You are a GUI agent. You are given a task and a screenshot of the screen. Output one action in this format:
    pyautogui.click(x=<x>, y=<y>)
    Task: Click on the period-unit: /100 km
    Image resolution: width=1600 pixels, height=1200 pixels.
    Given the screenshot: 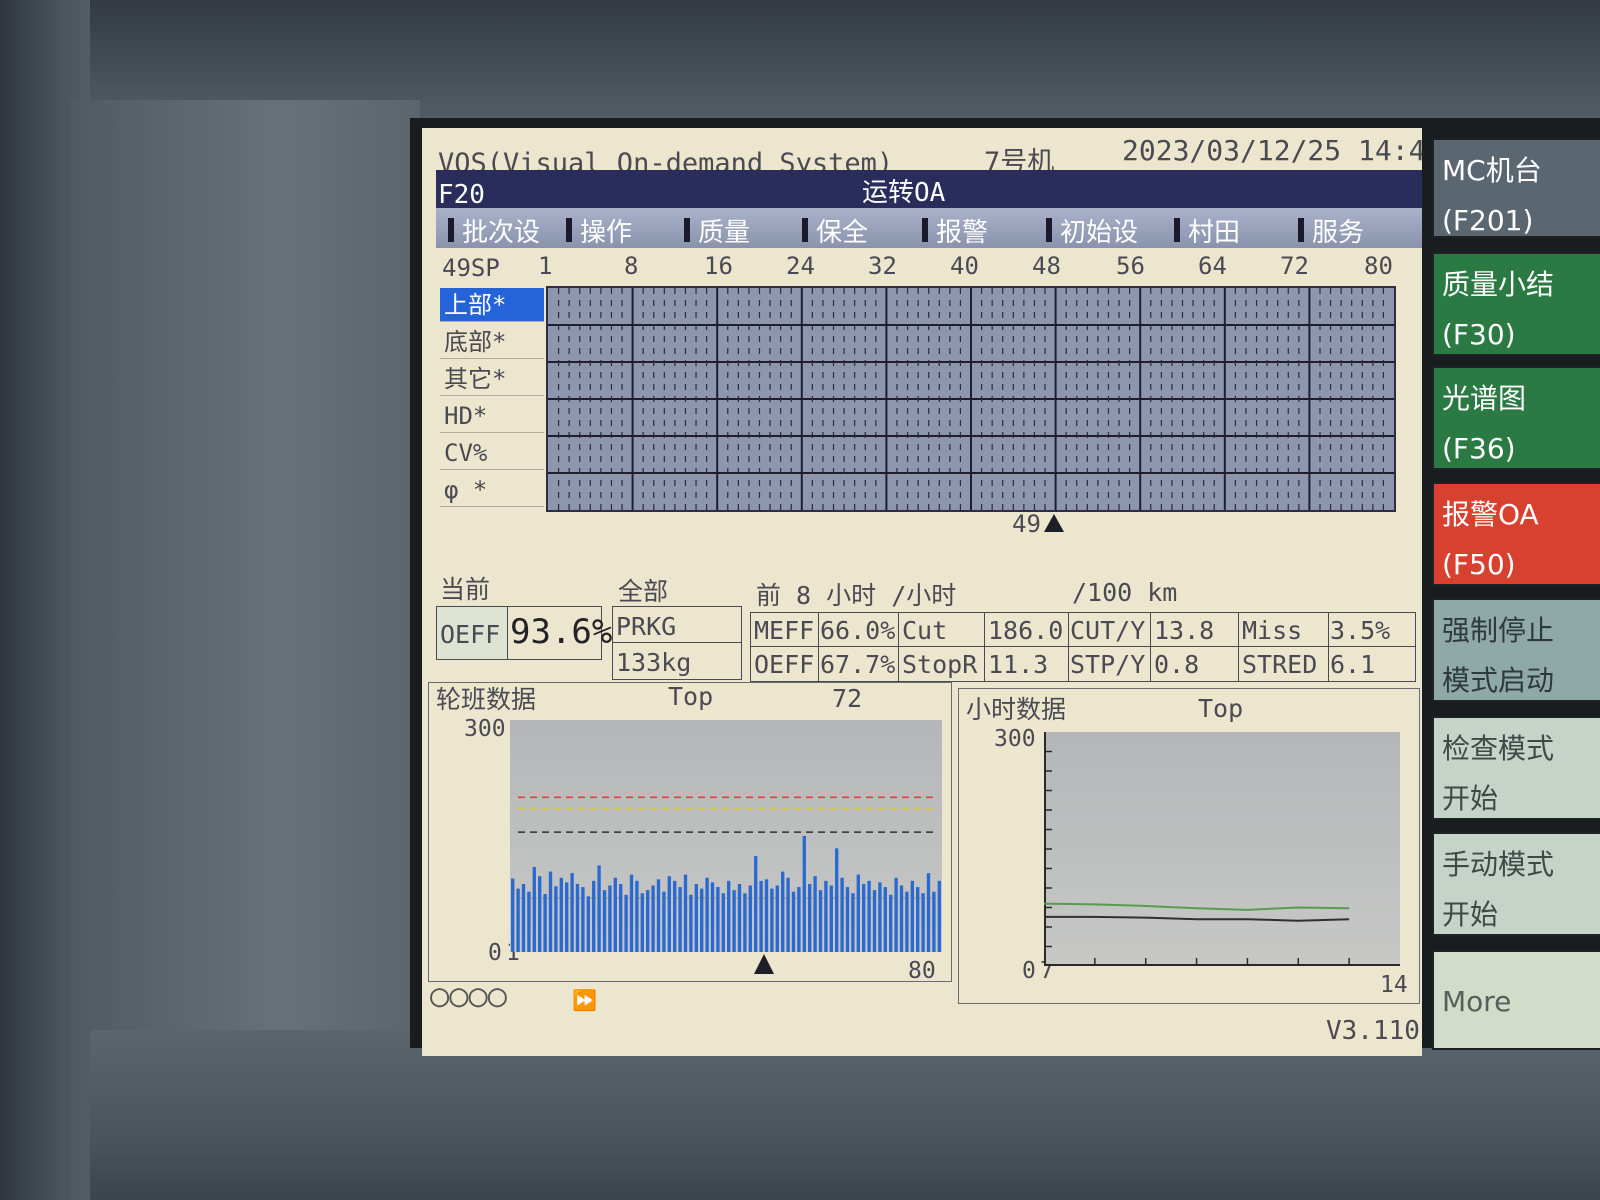 What is the action you would take?
    pyautogui.click(x=1125, y=592)
    